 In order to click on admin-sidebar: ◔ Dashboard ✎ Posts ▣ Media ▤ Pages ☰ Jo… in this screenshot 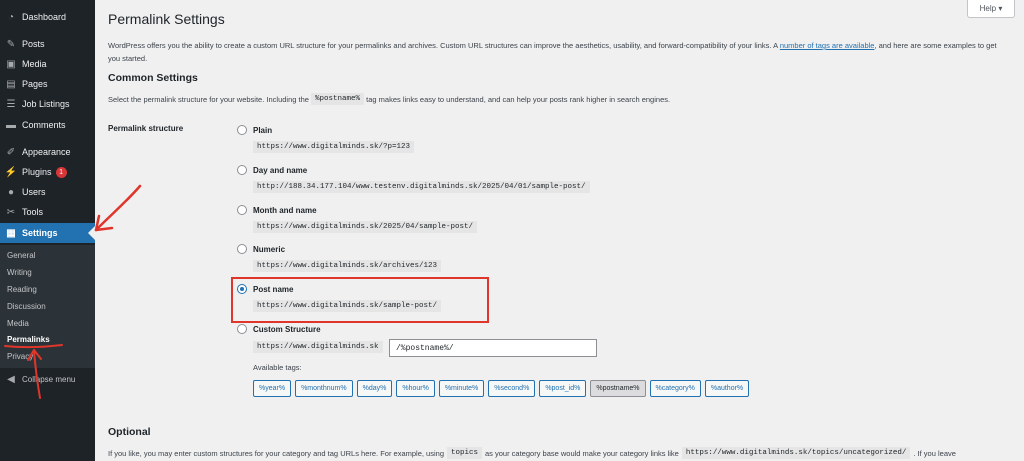, I will do `click(47, 230)`.